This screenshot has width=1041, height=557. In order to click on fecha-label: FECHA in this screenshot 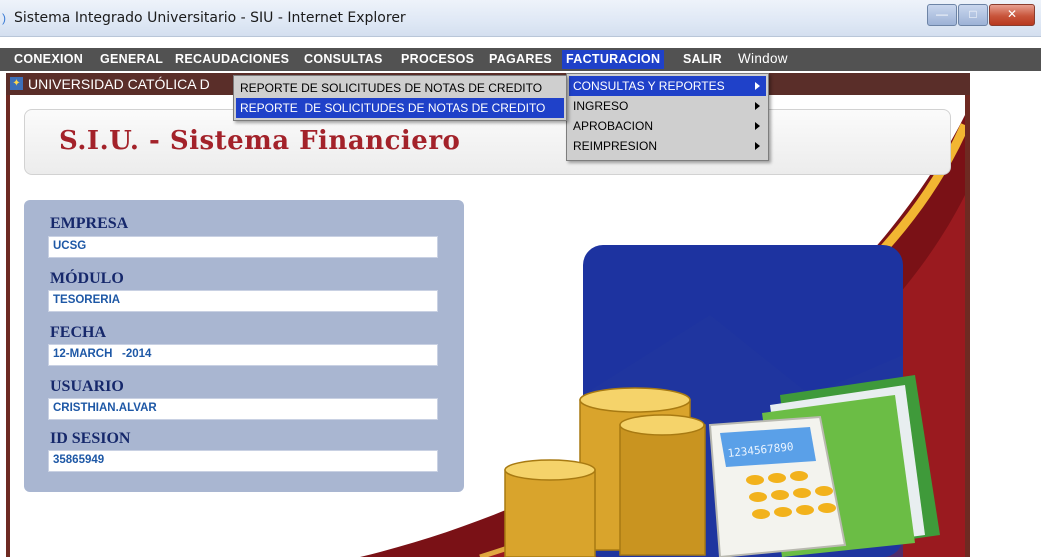, I will do `click(78, 332)`.